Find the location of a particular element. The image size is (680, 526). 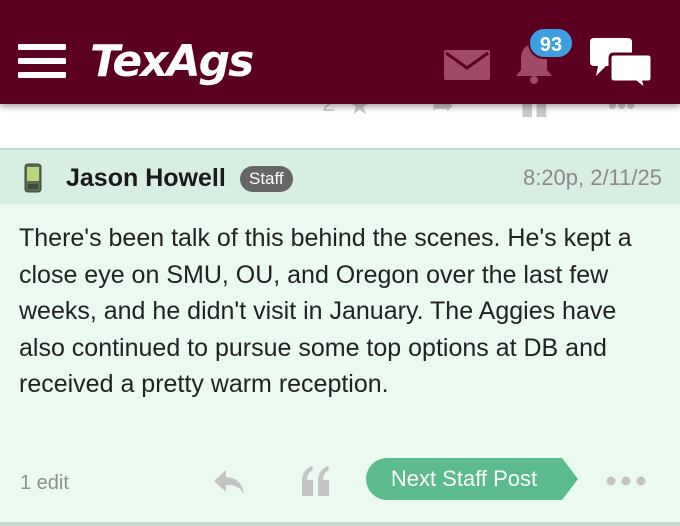

edit-count: 1 edit is located at coordinates (44, 483).